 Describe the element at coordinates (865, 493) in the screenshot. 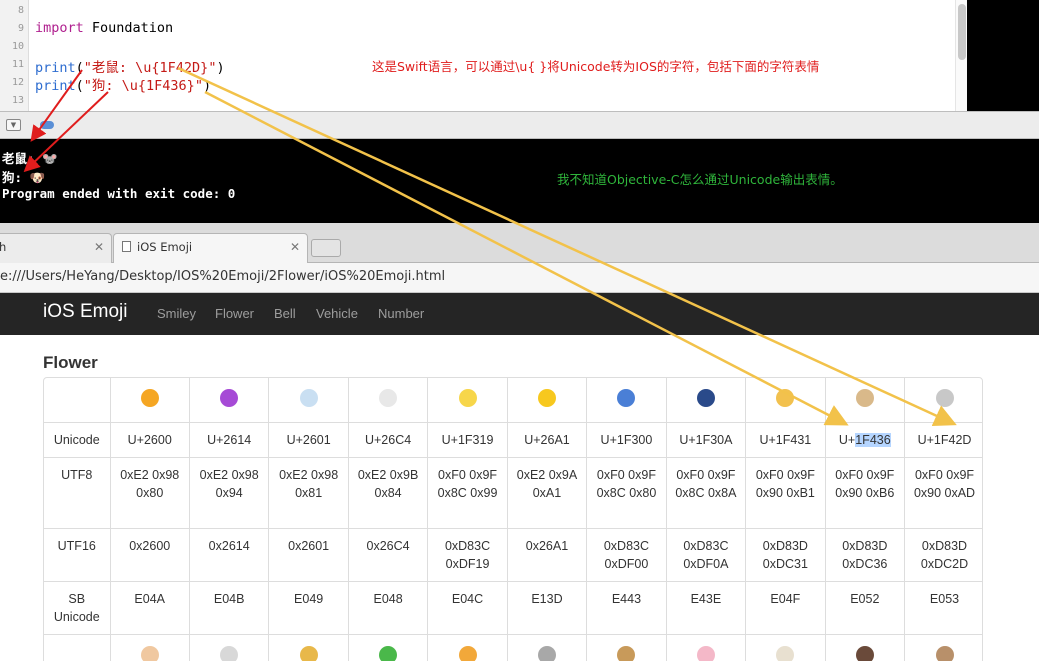

I see `utf8-cell: 0xF0 0x9F 0x90 0xB6` at that location.